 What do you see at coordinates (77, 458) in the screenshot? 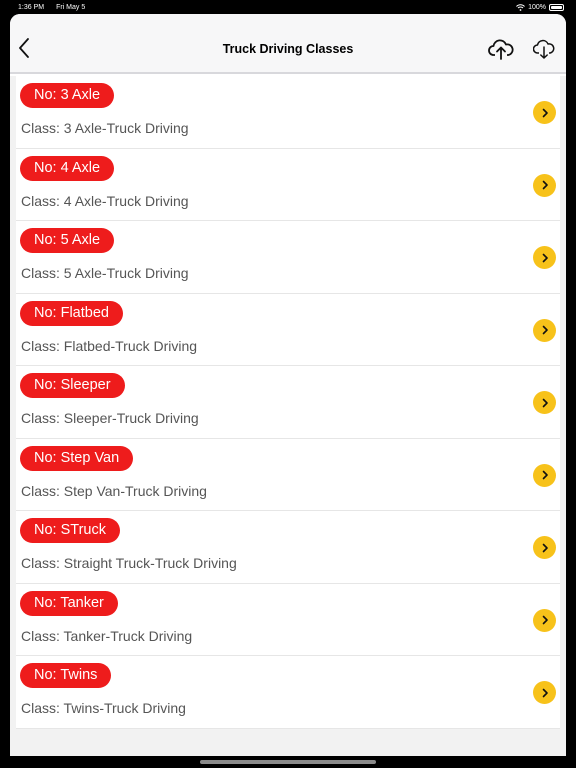
I see `class-number-badge: No: Step Van` at bounding box center [77, 458].